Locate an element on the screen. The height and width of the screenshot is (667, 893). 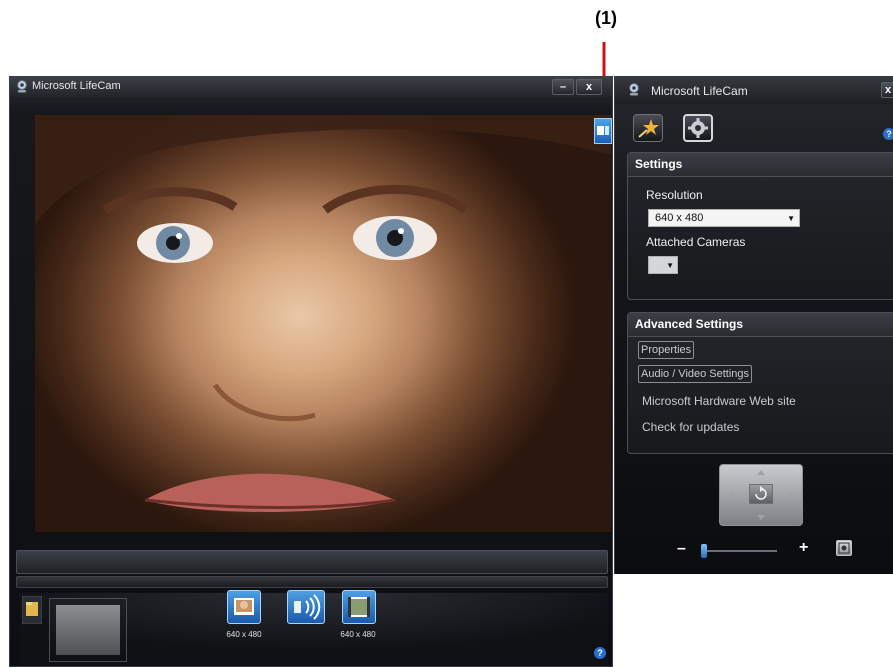
advanced-settings-header: Advanced Settings is located at coordinates (760, 325).